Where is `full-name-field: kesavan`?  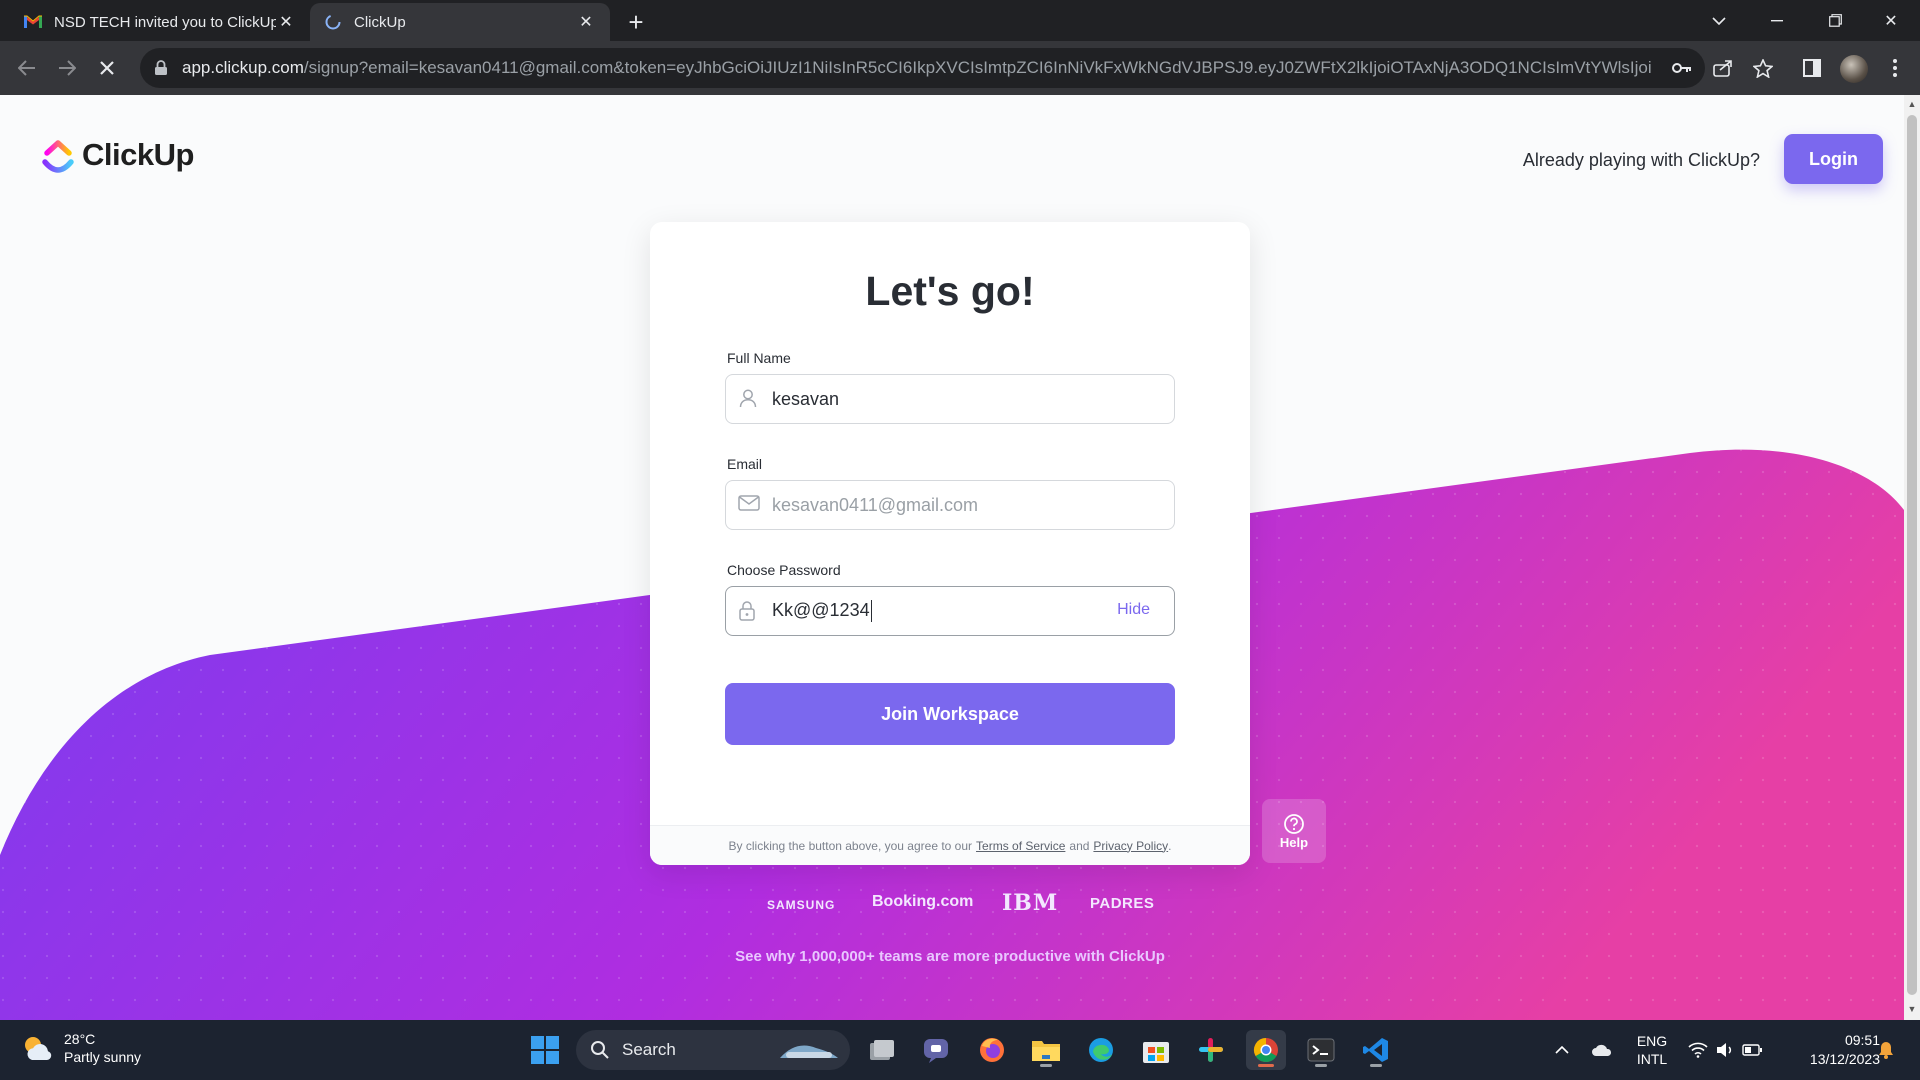 full-name-field: kesavan is located at coordinates (950, 399).